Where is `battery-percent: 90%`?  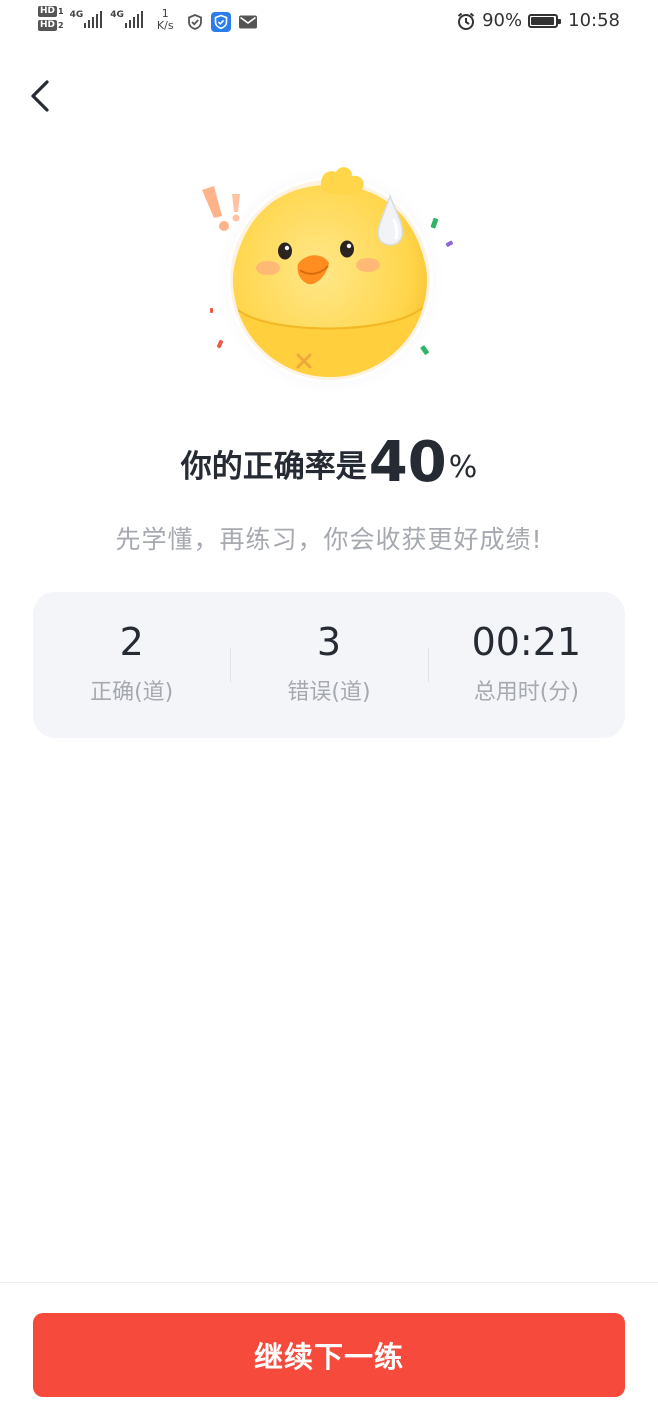 battery-percent: 90% is located at coordinates (502, 20).